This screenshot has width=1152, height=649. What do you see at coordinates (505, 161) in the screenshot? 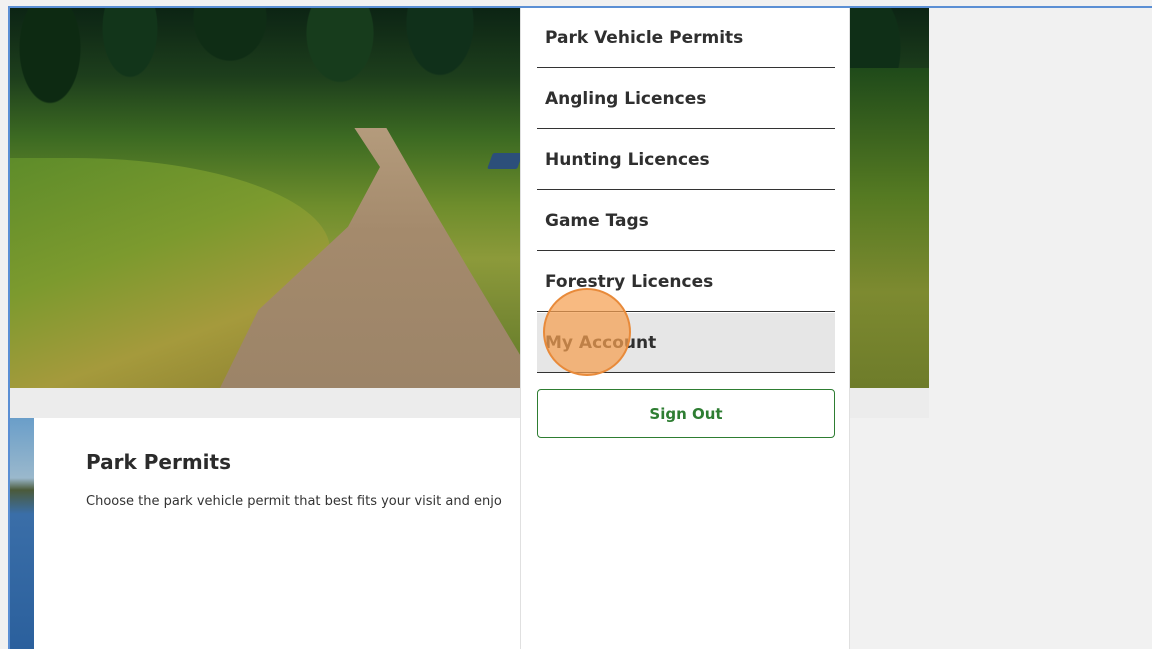
I see `trail-sign` at bounding box center [505, 161].